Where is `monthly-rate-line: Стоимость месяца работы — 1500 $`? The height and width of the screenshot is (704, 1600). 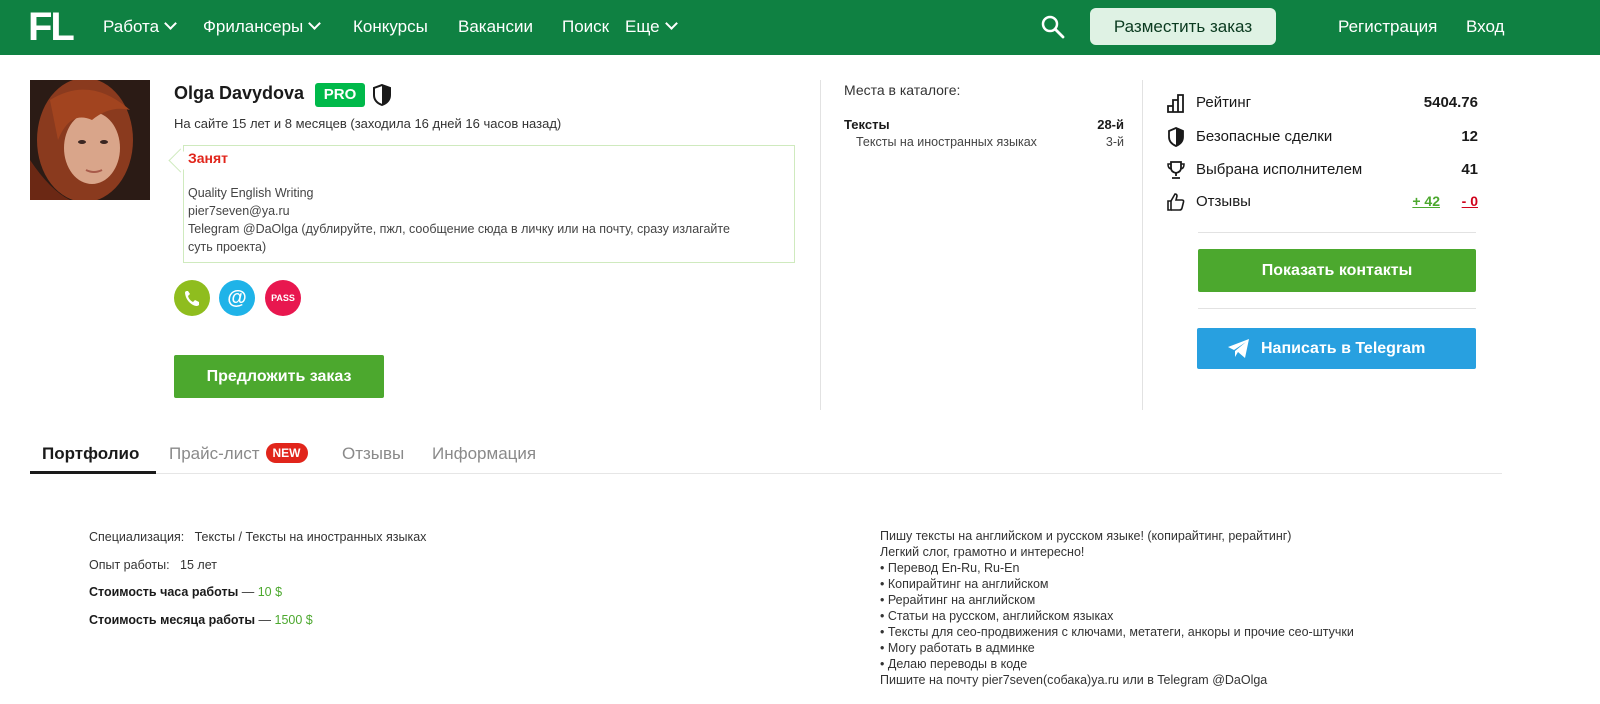
monthly-rate-line: Стоимость месяца работы — 1500 $ is located at coordinates (201, 620).